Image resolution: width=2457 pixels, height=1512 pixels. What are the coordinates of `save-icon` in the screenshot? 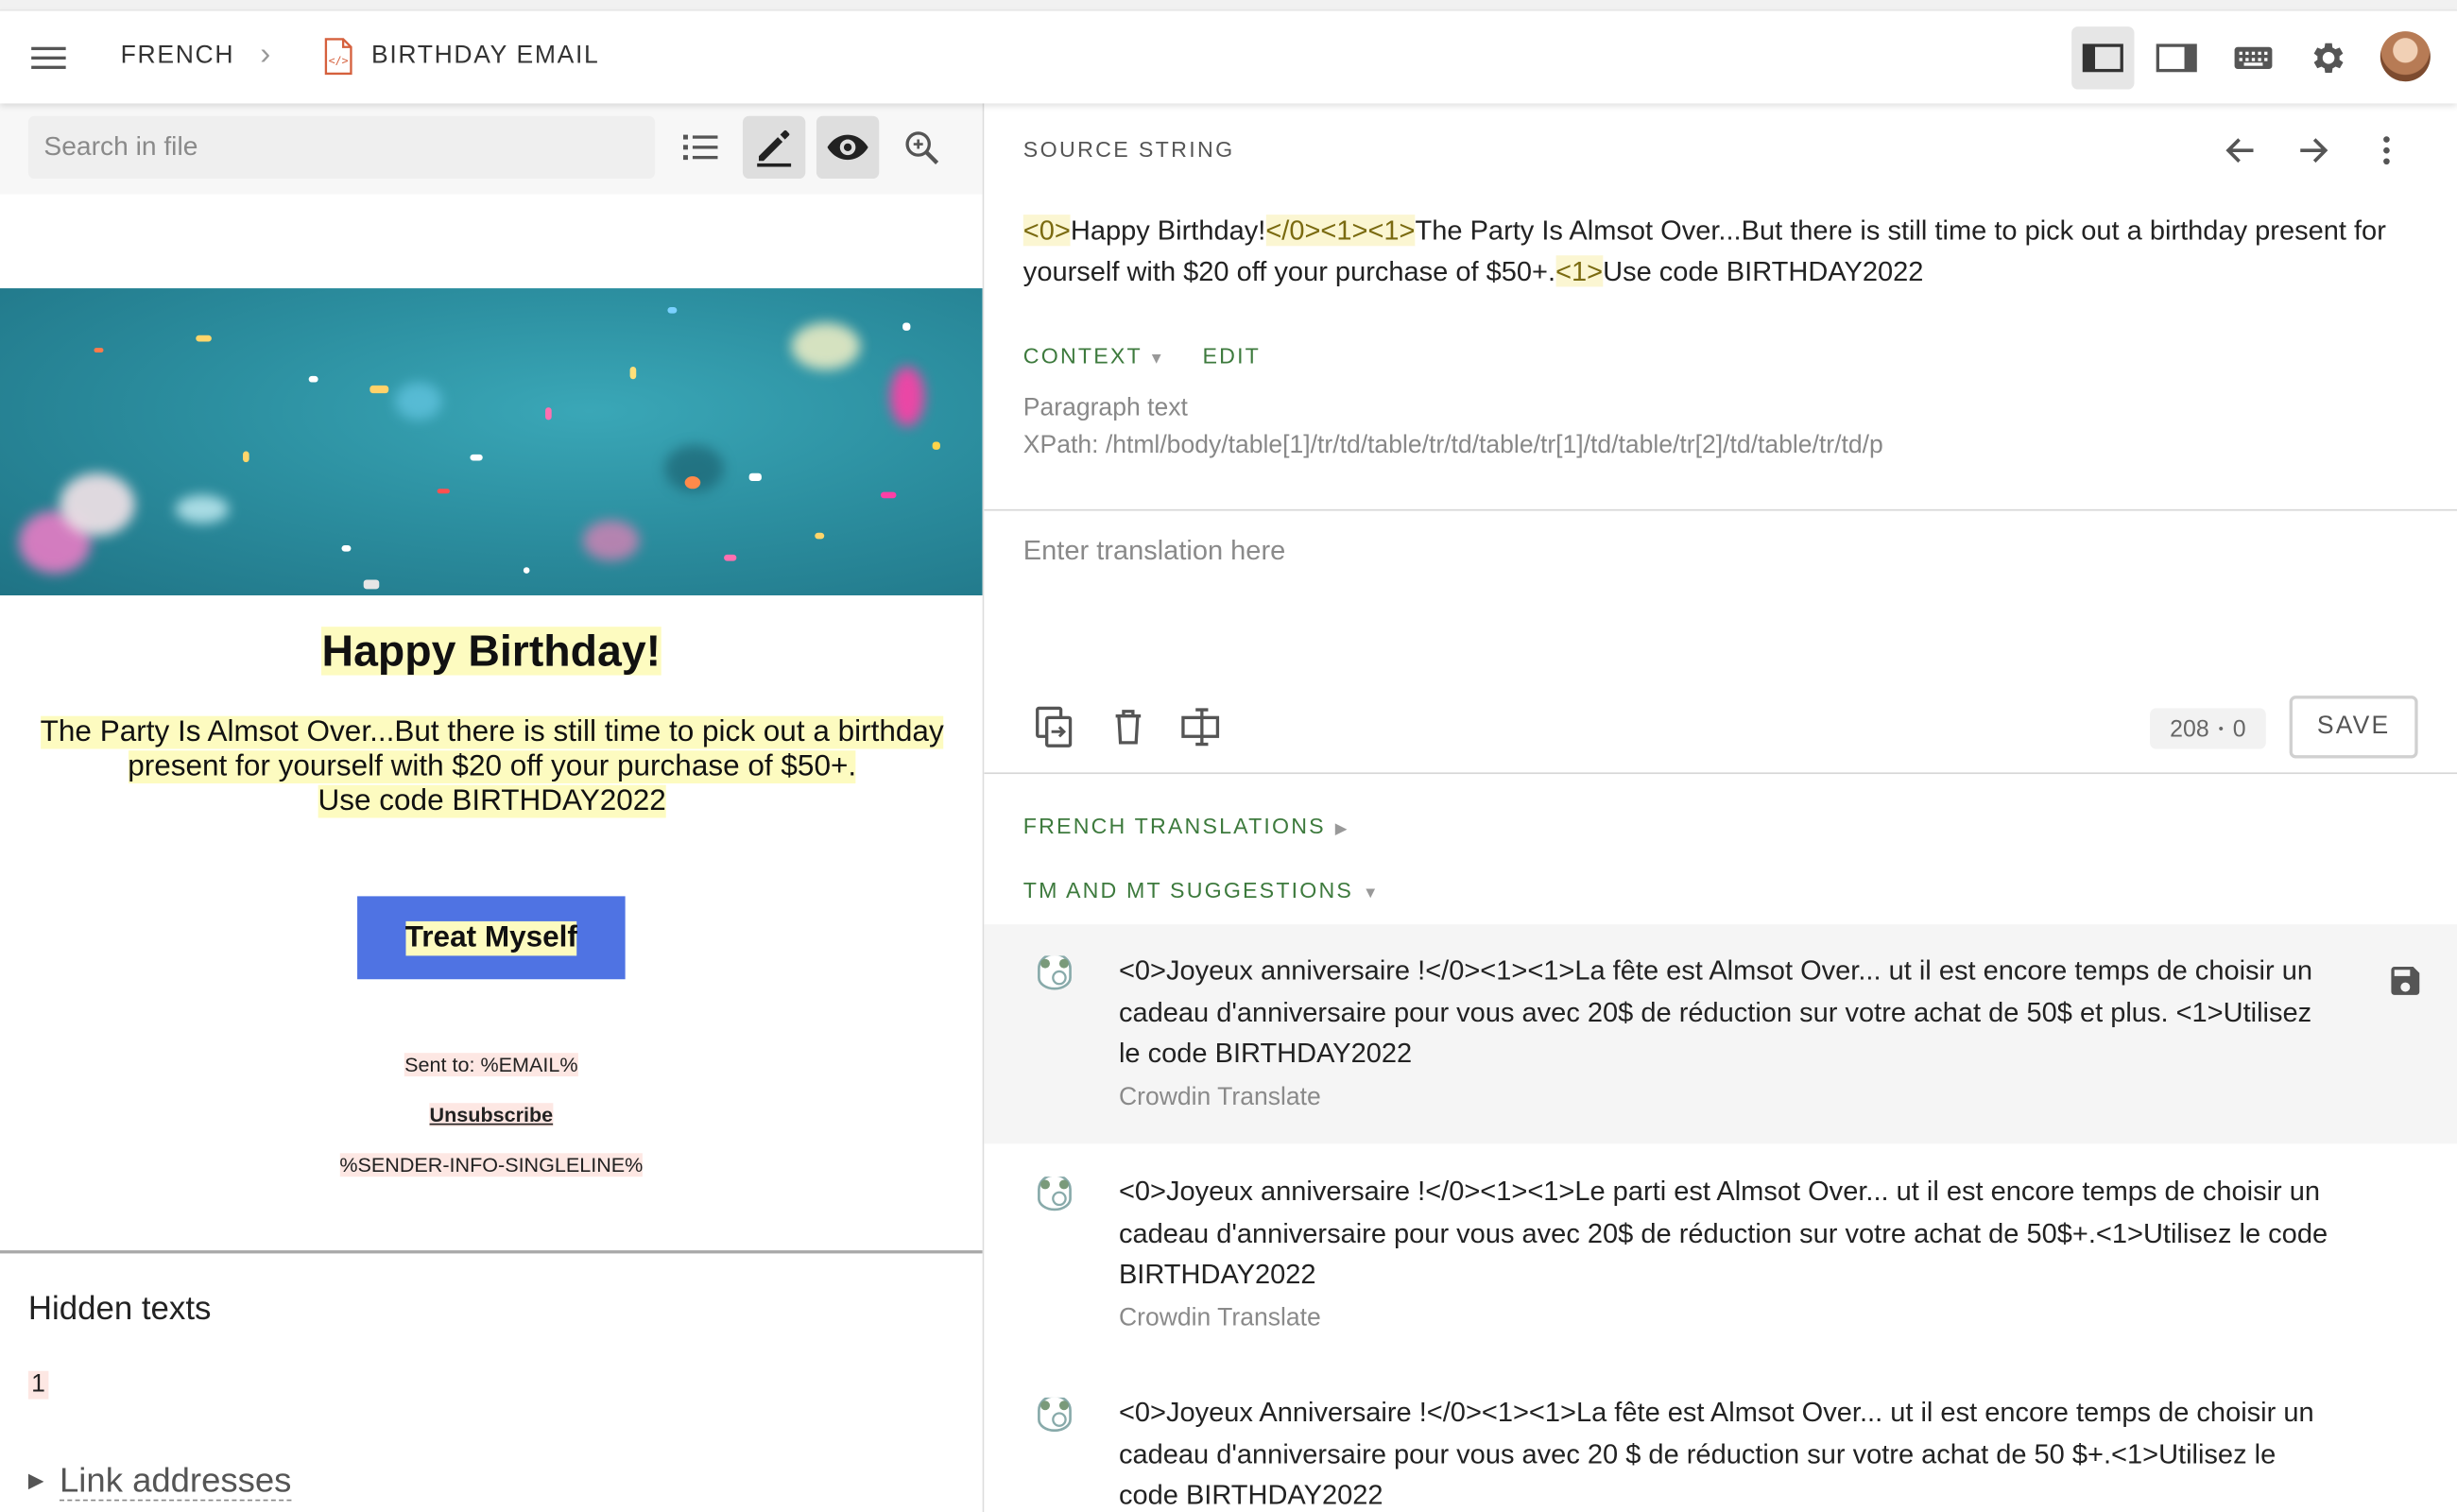 It's located at (2405, 981).